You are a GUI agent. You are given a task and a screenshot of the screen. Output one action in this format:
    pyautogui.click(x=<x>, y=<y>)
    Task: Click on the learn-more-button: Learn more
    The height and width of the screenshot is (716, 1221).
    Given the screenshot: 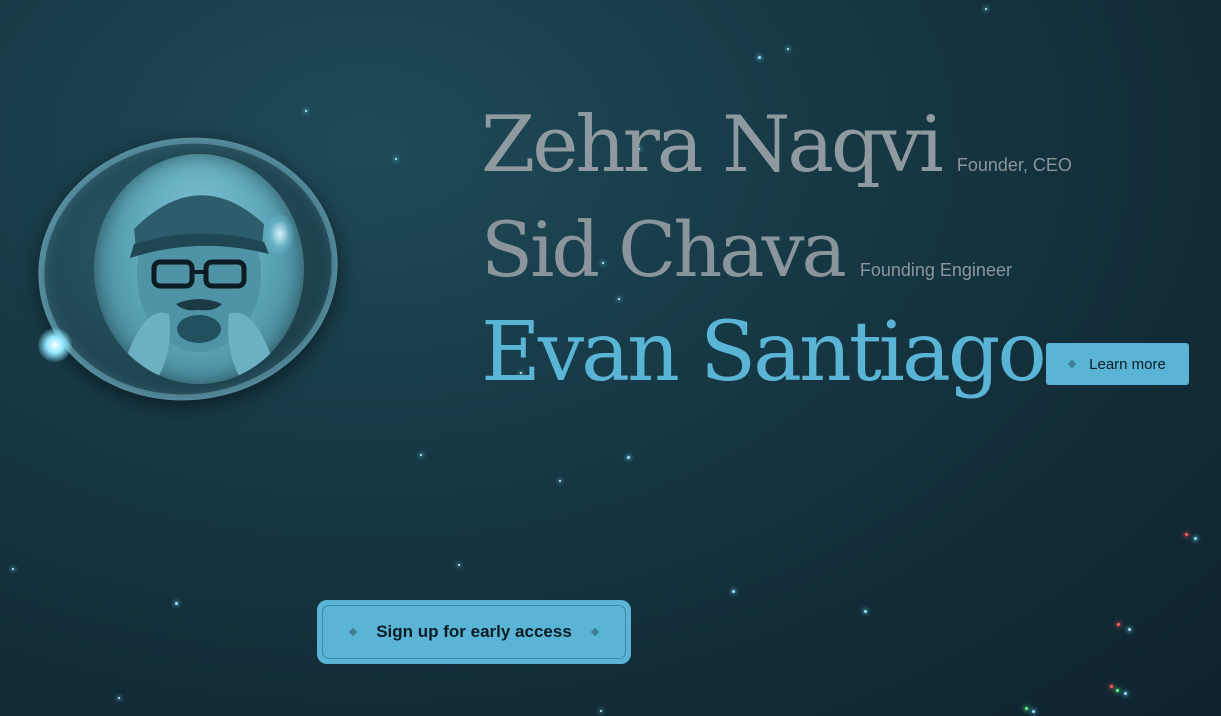 What is the action you would take?
    pyautogui.click(x=1117, y=364)
    